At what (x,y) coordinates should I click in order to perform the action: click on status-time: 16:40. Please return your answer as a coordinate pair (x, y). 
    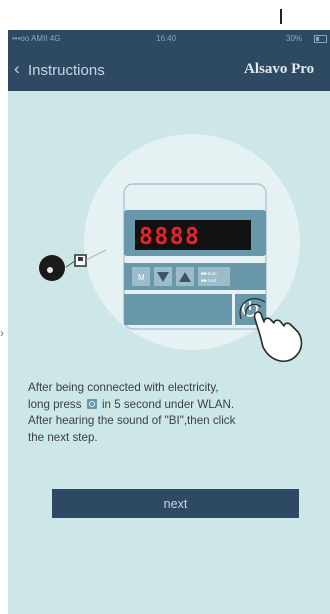
    Looking at the image, I should click on (166, 38).